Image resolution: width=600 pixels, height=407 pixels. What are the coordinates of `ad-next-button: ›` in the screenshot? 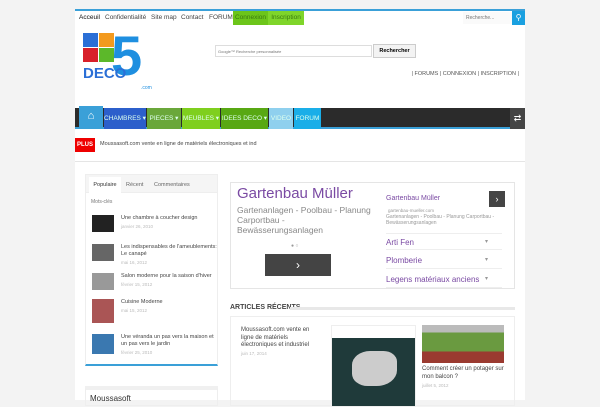 It's located at (298, 265).